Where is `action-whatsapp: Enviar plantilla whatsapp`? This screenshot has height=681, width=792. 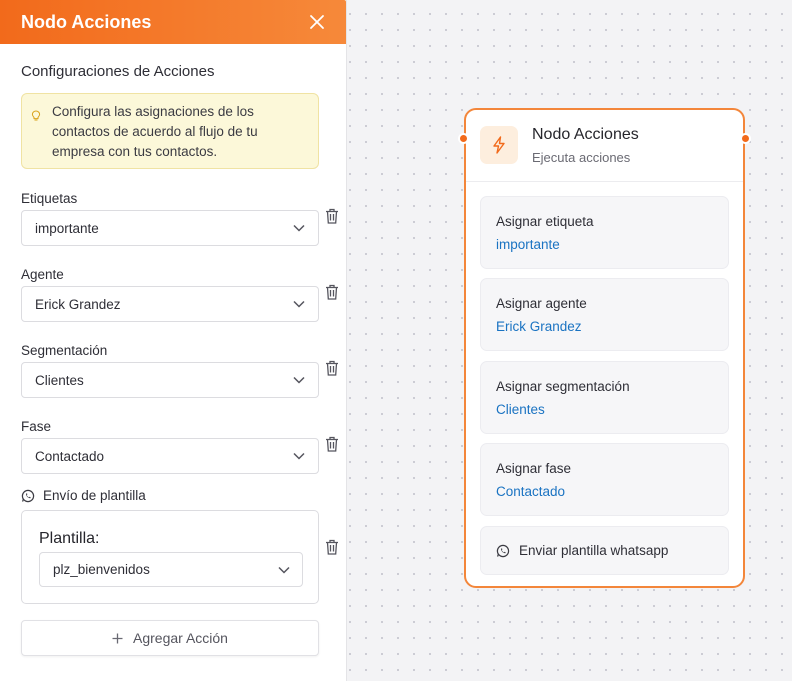
action-whatsapp: Enviar plantilla whatsapp is located at coordinates (604, 550).